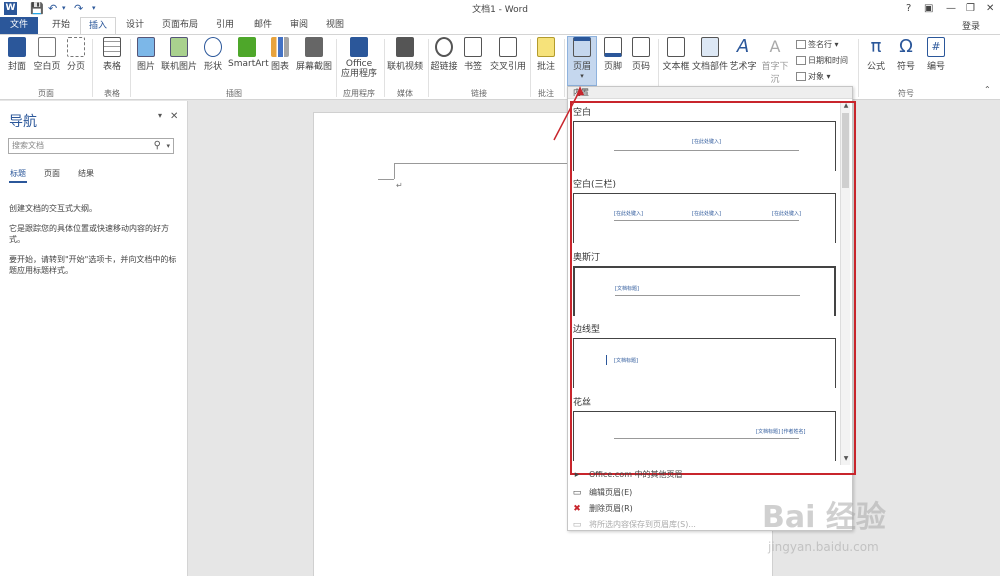 Image resolution: width=1000 pixels, height=576 pixels. What do you see at coordinates (822, 60) in the screenshot?
I see `date-time-button: 日期和时间` at bounding box center [822, 60].